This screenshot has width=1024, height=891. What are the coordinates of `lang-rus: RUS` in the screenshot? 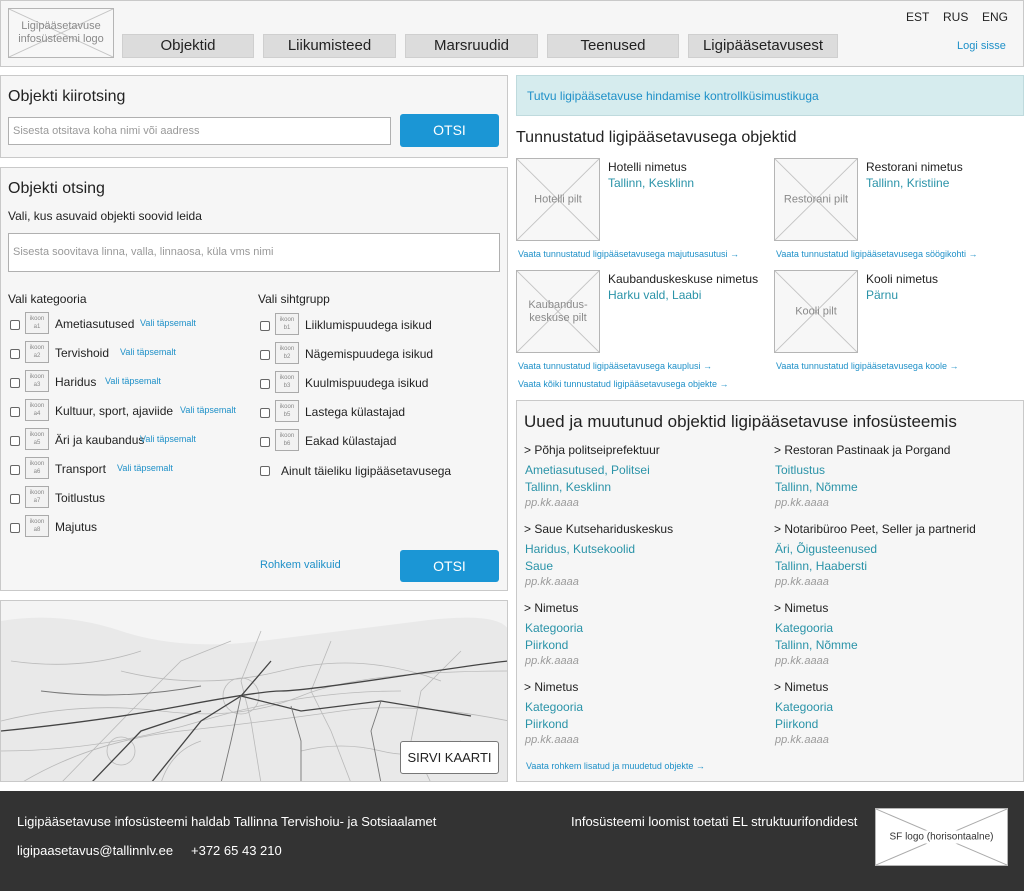 It's located at (955, 17).